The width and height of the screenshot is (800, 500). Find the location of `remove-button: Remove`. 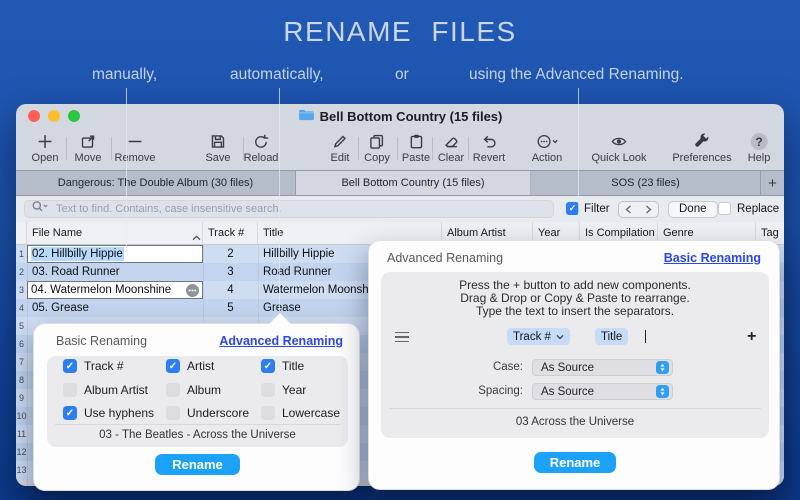

remove-button: Remove is located at coordinates (135, 148).